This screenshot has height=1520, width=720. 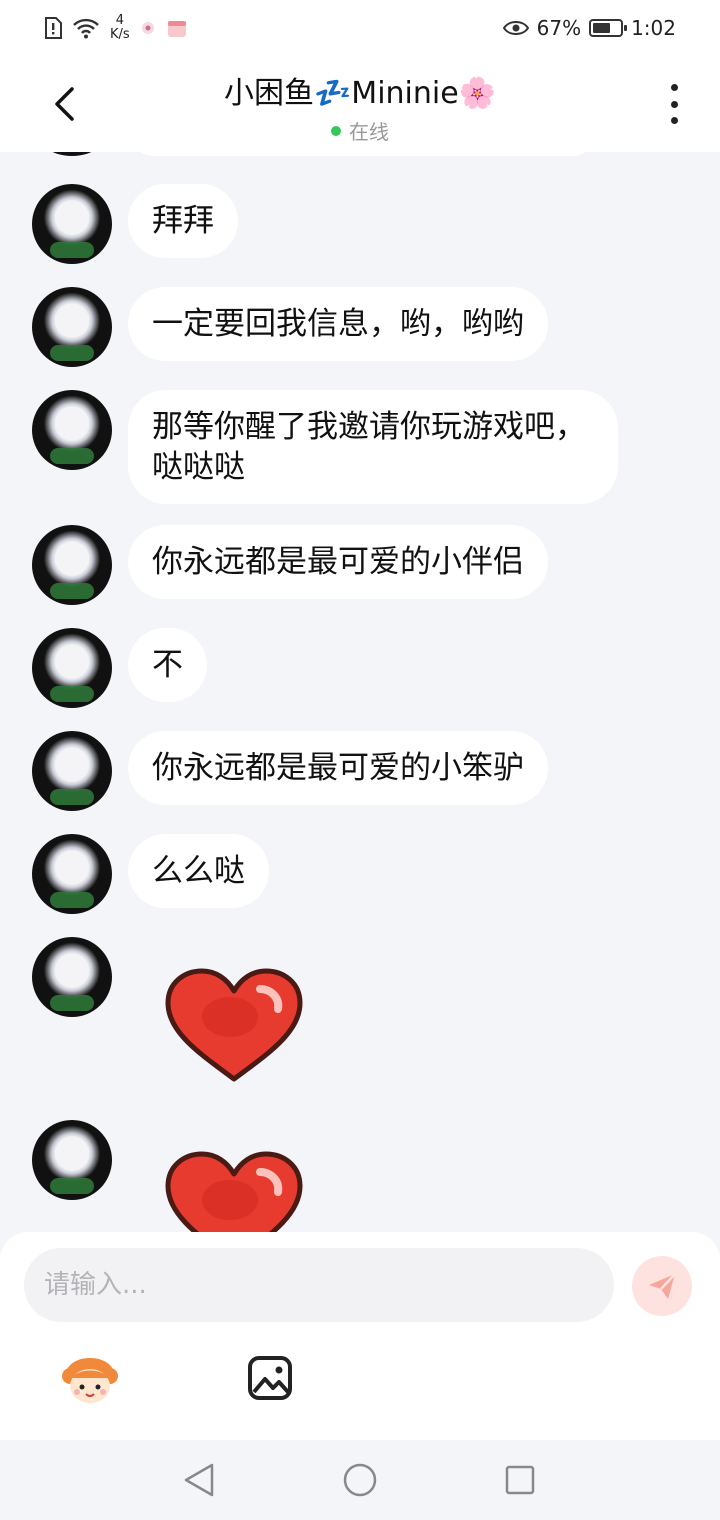 I want to click on more-options-button, so click(x=674, y=104).